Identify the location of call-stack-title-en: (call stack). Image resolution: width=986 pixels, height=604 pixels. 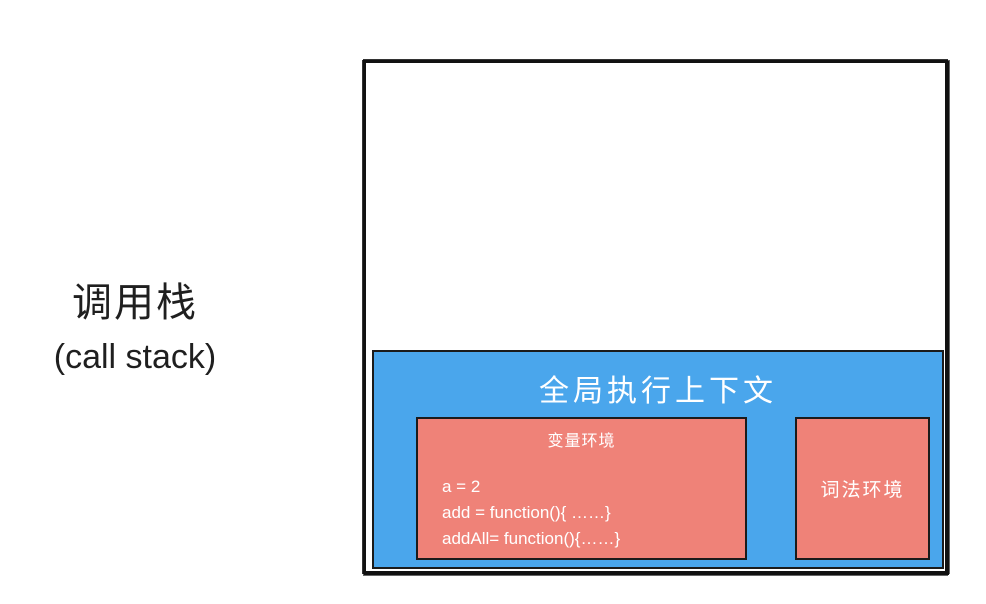
(135, 357).